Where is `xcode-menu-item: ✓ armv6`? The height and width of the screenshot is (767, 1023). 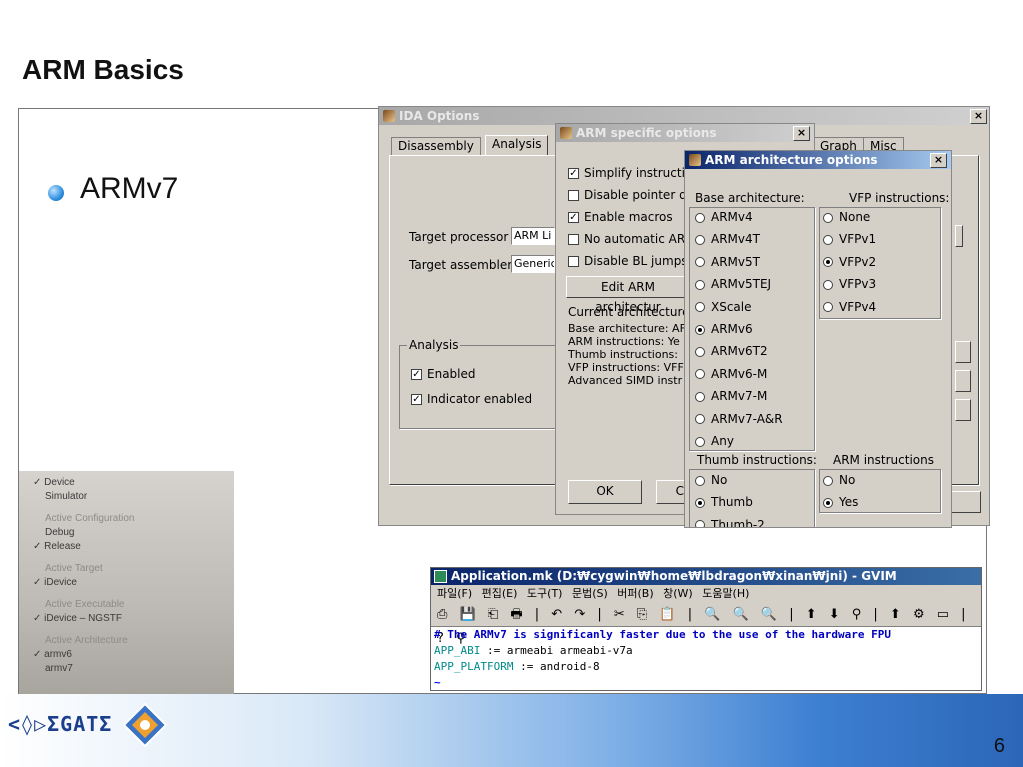 xcode-menu-item: ✓ armv6 is located at coordinates (52, 654).